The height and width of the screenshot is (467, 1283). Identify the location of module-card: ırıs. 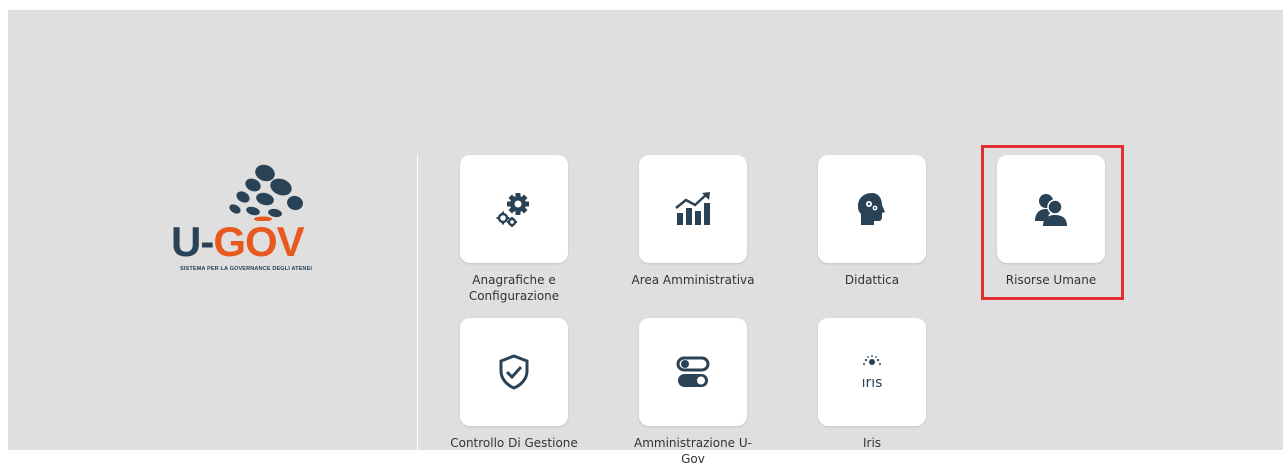
(872, 372).